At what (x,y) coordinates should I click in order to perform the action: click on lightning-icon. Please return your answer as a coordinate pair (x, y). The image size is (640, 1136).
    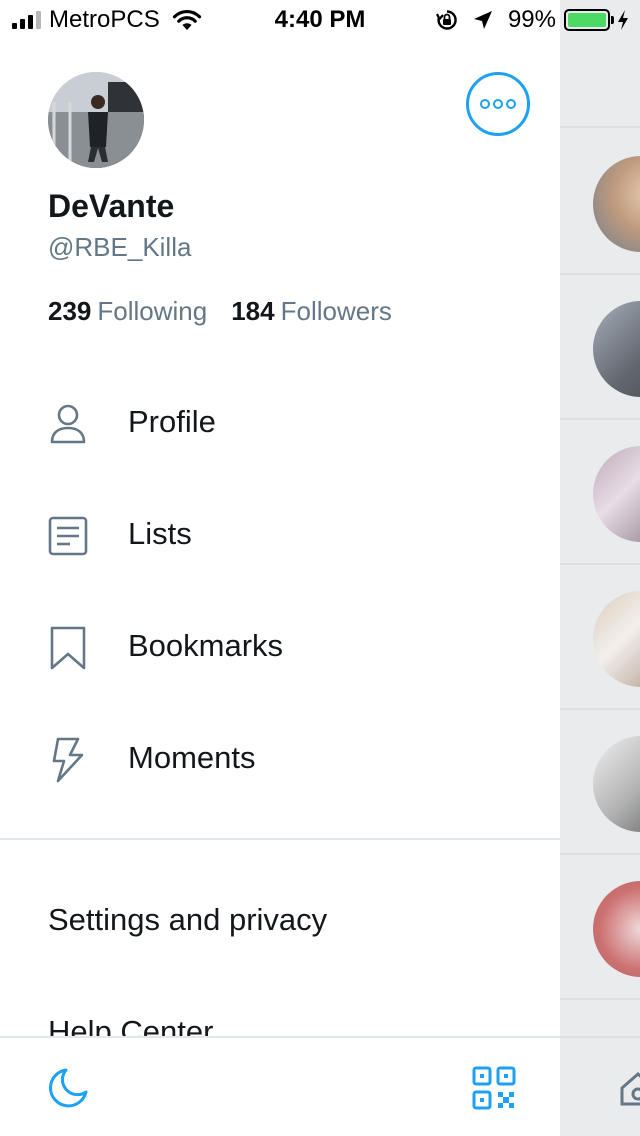
    Looking at the image, I should click on (68, 760).